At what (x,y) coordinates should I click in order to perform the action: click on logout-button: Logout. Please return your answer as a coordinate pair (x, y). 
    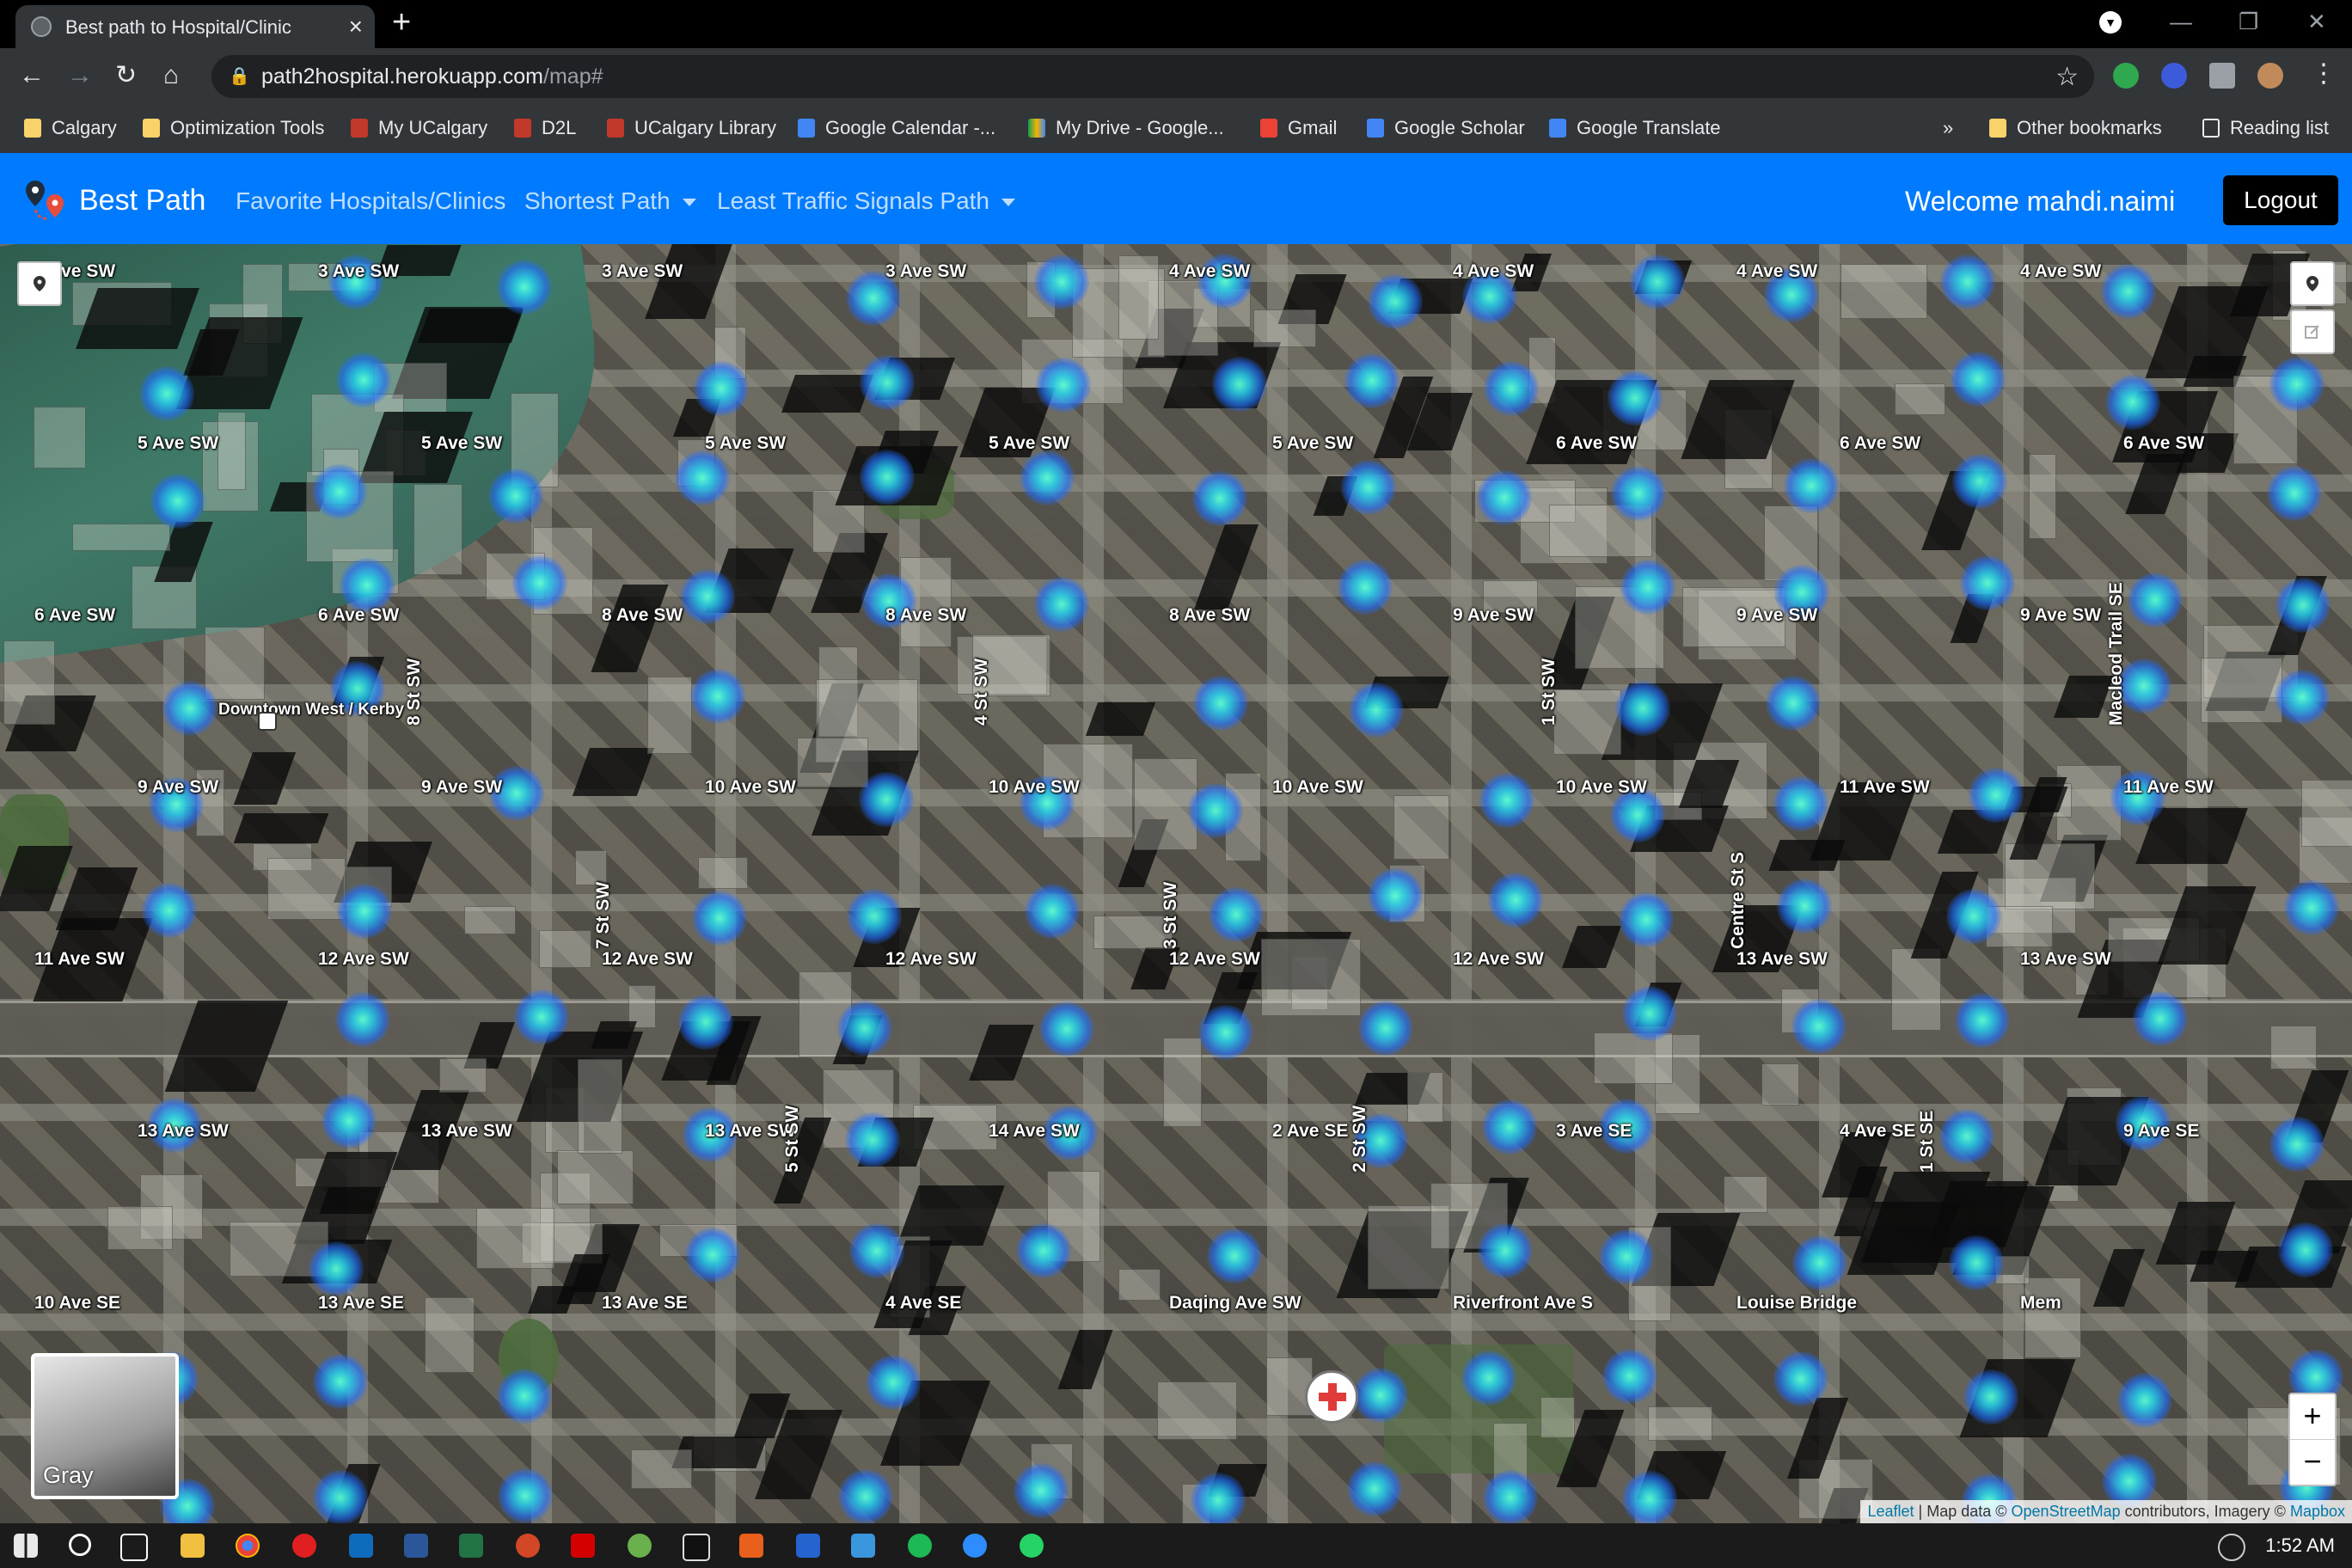
    Looking at the image, I should click on (2280, 200).